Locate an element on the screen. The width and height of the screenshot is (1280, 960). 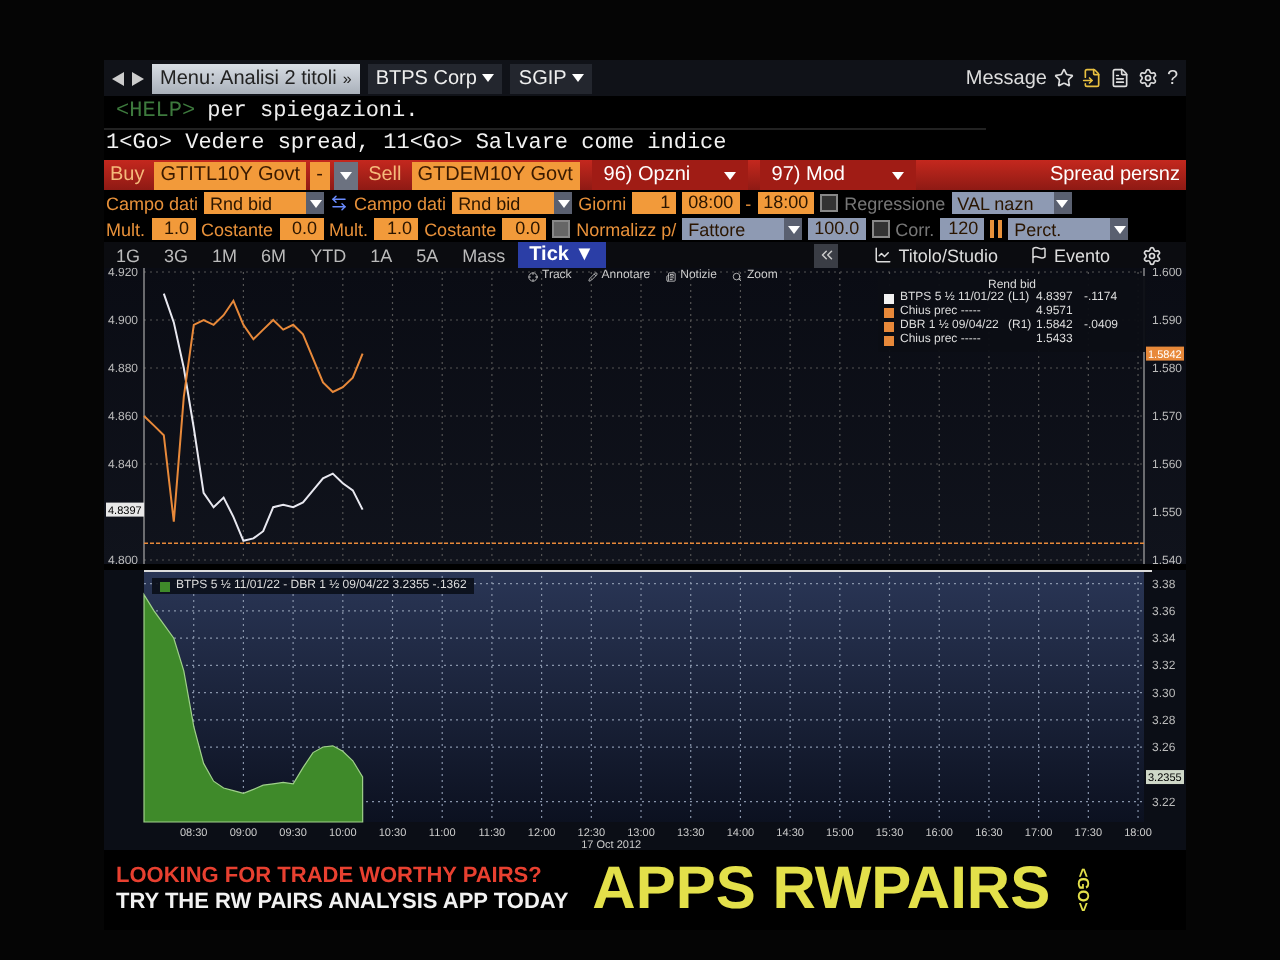
period-tab: 1G is located at coordinates (128, 255).